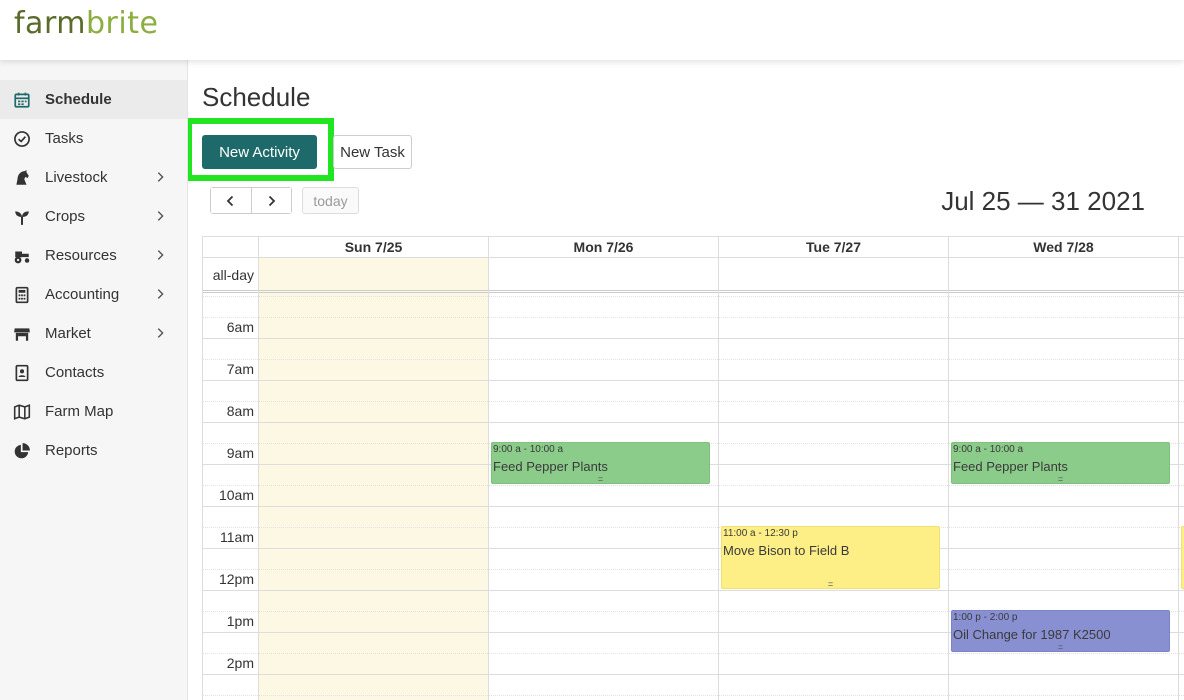 The height and width of the screenshot is (700, 1184). What do you see at coordinates (65, 216) in the screenshot?
I see `sidebar-item-label: Crops` at bounding box center [65, 216].